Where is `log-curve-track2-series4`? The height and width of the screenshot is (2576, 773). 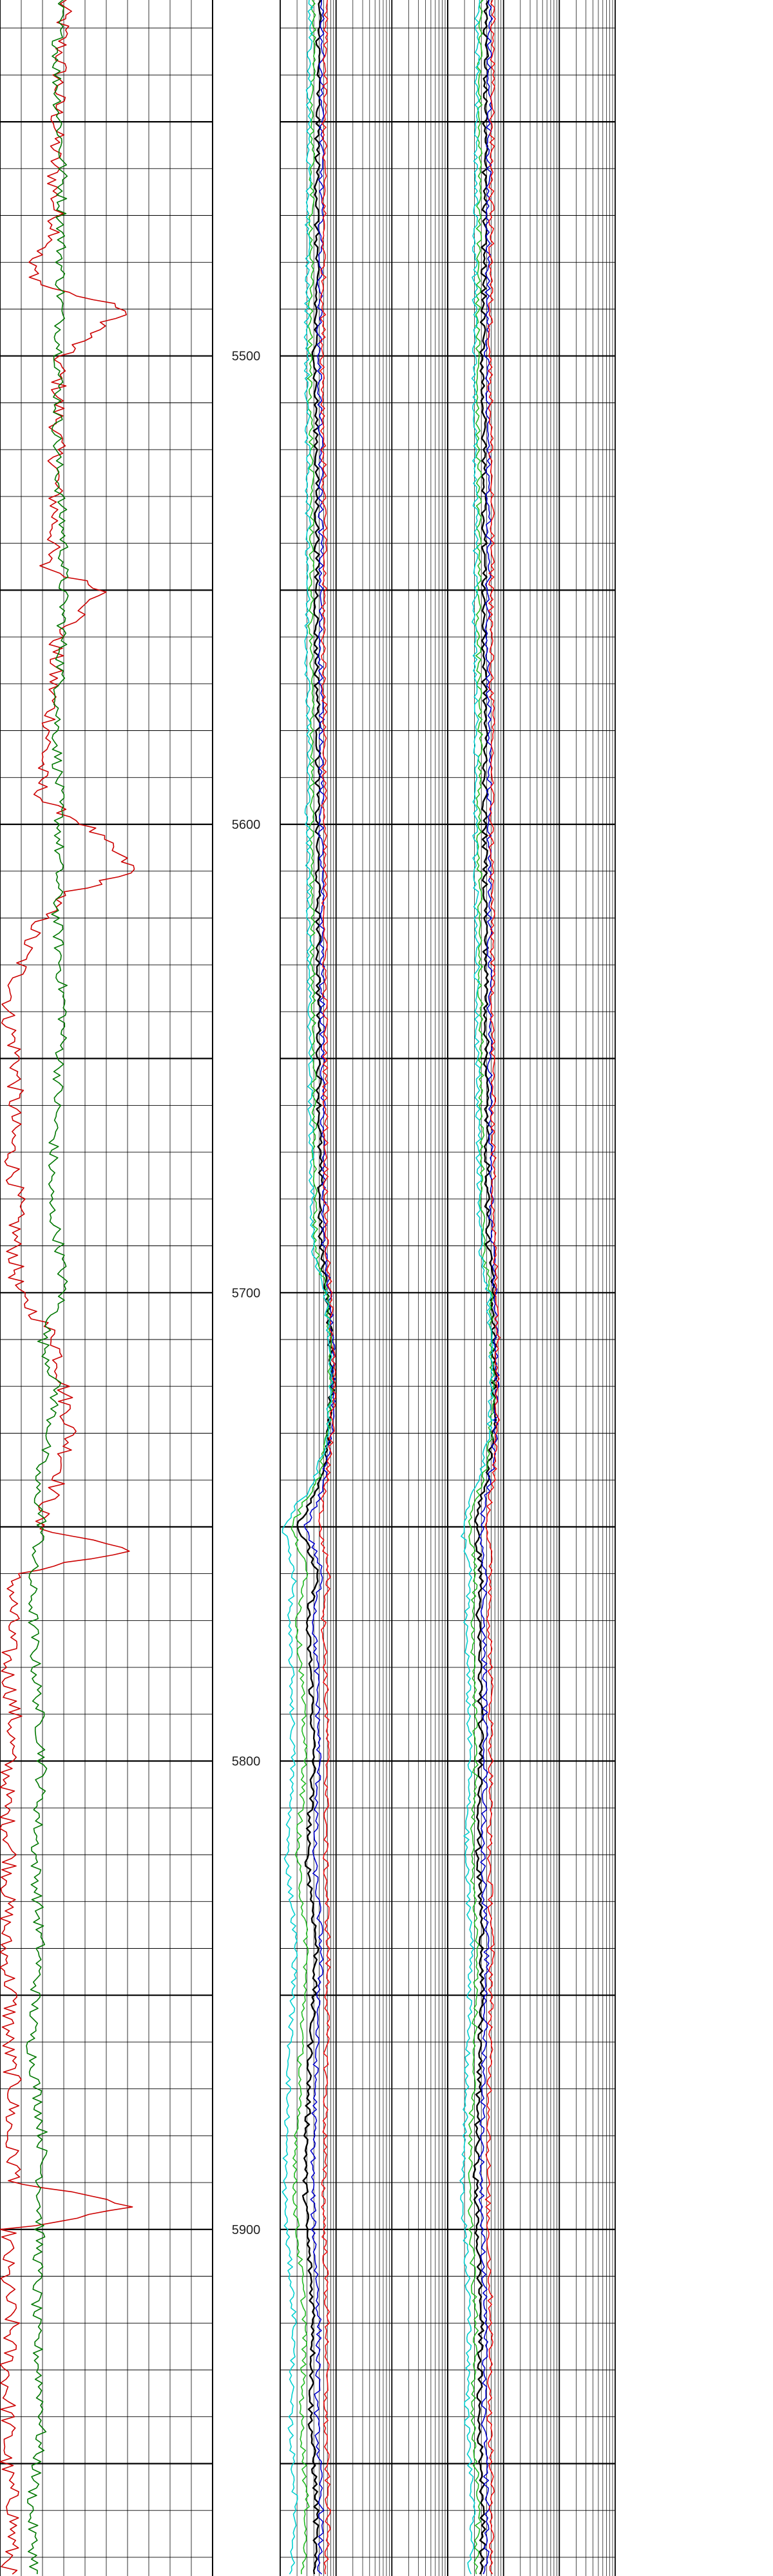 log-curve-track2-series4 is located at coordinates (312, 1287).